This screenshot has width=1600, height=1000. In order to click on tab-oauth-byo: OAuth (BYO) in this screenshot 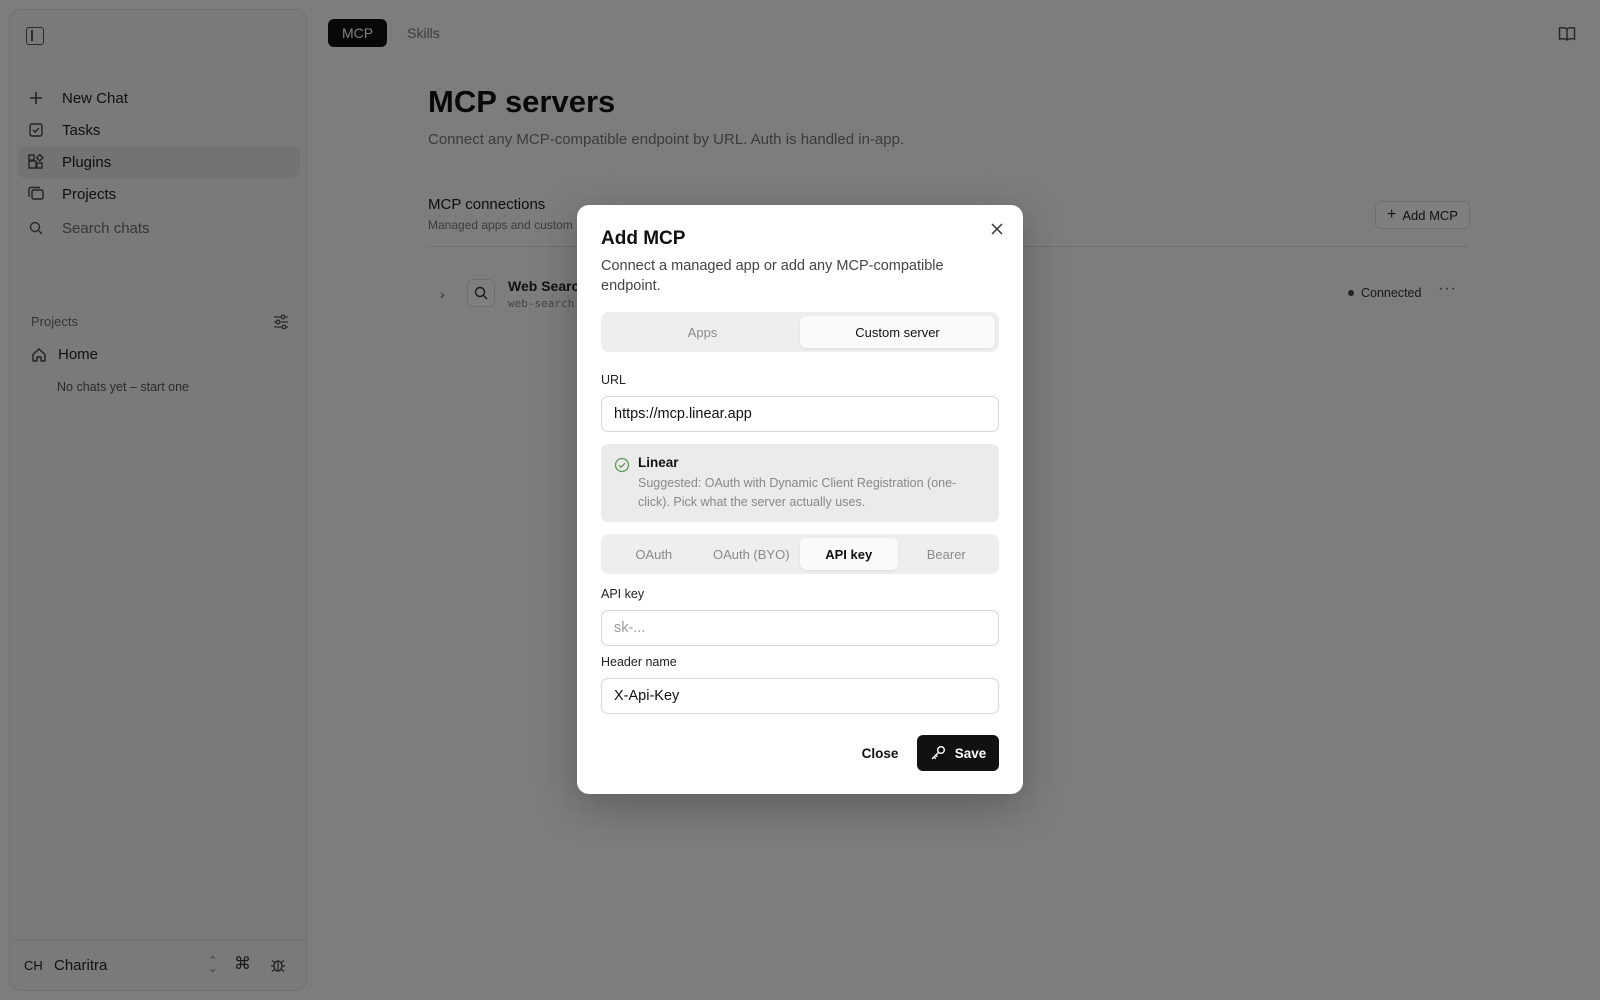, I will do `click(752, 554)`.